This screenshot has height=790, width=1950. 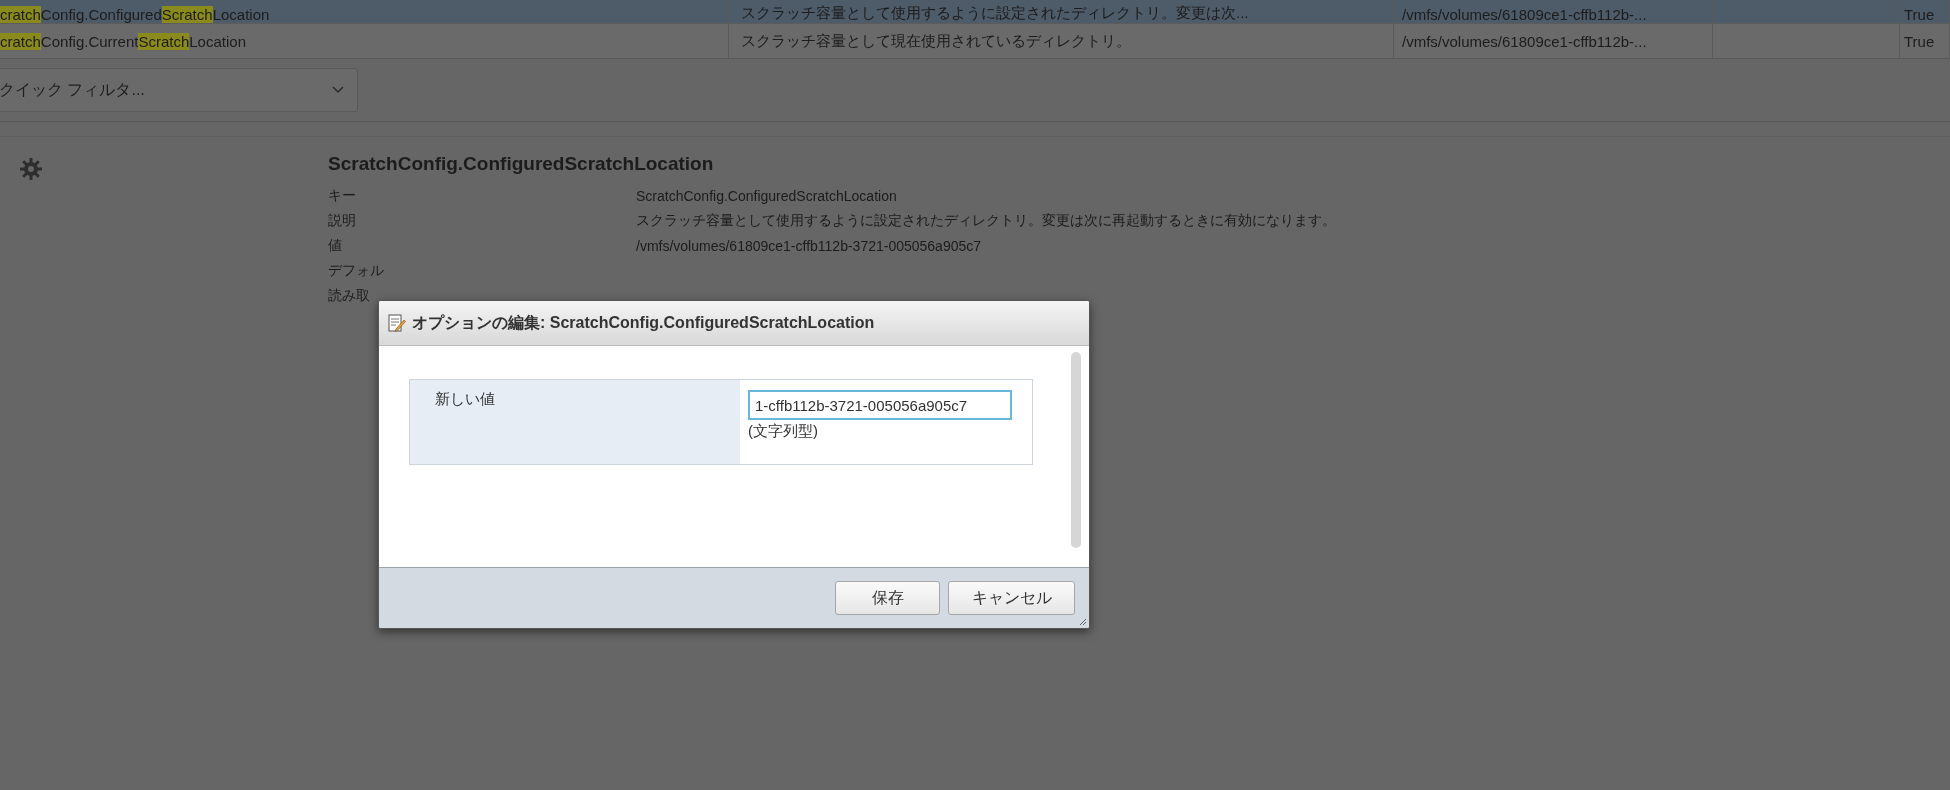 I want to click on gear-icon, so click(x=31, y=169).